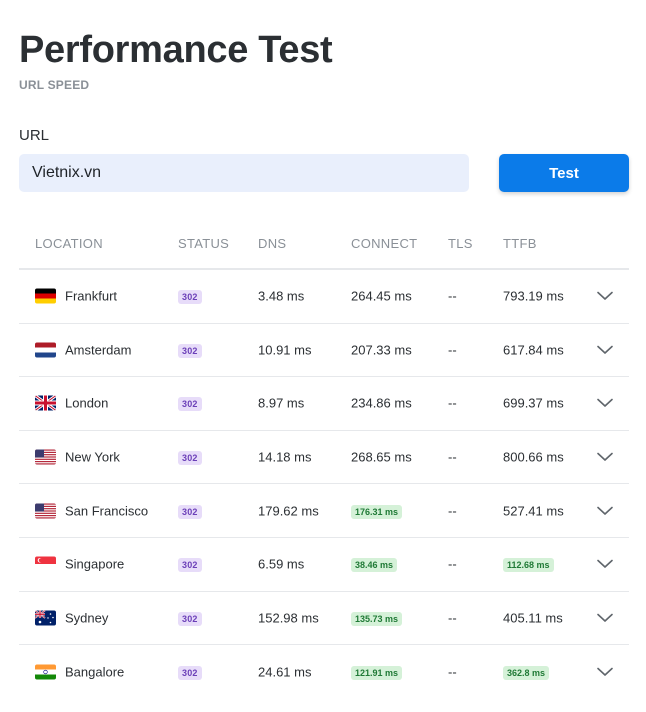  I want to click on connect-value: 135.73 ms, so click(377, 618).